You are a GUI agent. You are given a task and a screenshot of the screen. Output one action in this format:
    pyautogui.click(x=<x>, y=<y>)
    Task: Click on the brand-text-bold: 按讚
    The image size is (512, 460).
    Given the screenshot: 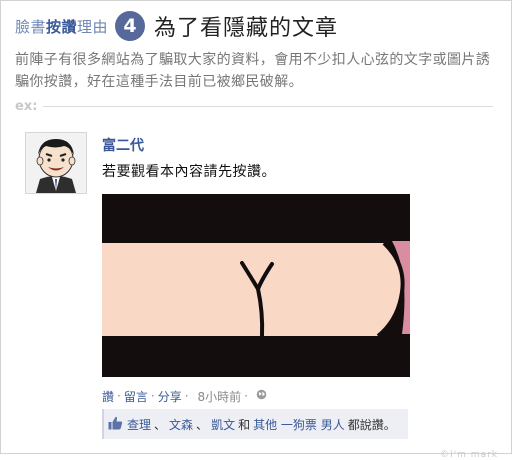 What is the action you would take?
    pyautogui.click(x=62, y=26)
    